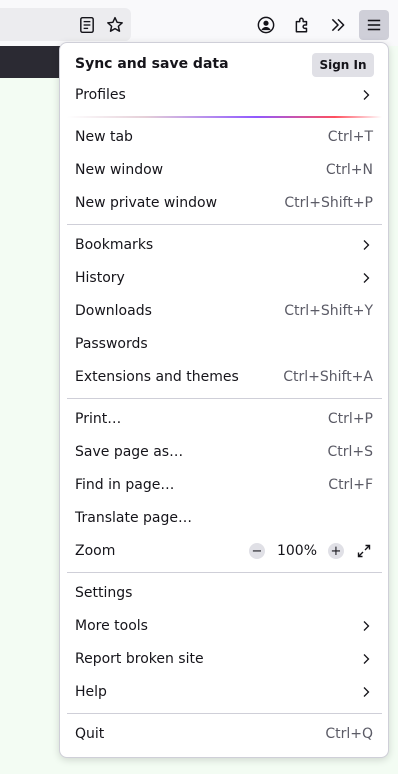  I want to click on zoom-in-button: +, so click(336, 551).